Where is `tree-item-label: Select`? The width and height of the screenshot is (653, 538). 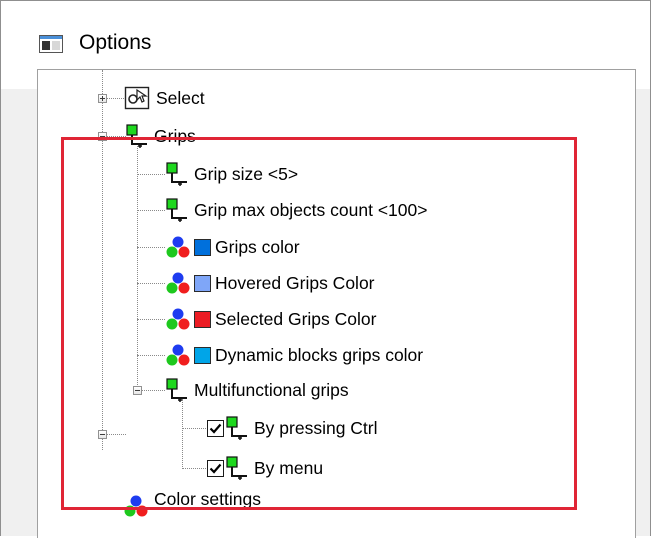 tree-item-label: Select is located at coordinates (180, 98).